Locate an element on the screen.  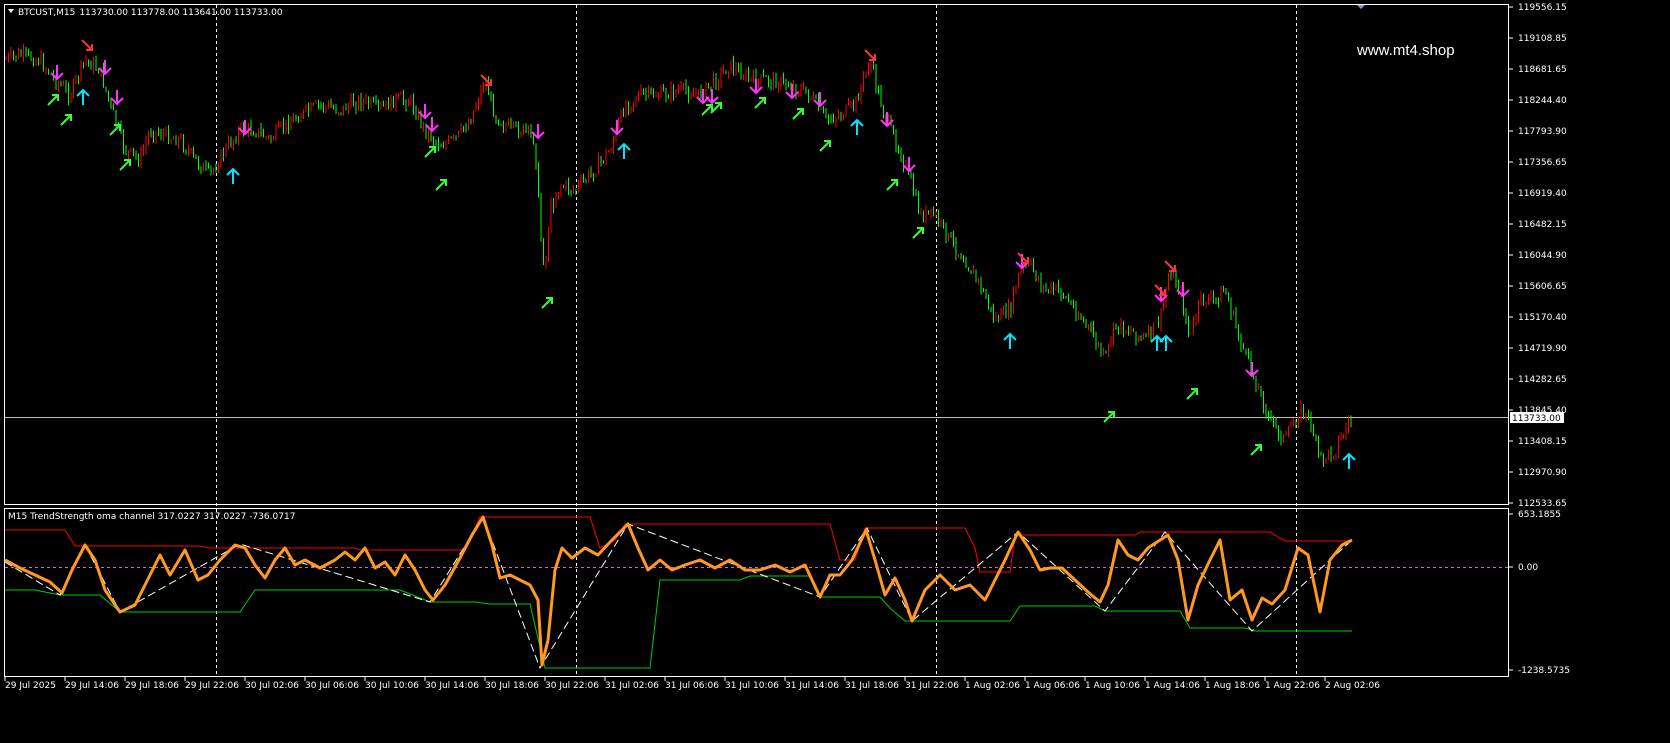
time-tick-label: 29 Jul 18:06 is located at coordinates (152, 686).